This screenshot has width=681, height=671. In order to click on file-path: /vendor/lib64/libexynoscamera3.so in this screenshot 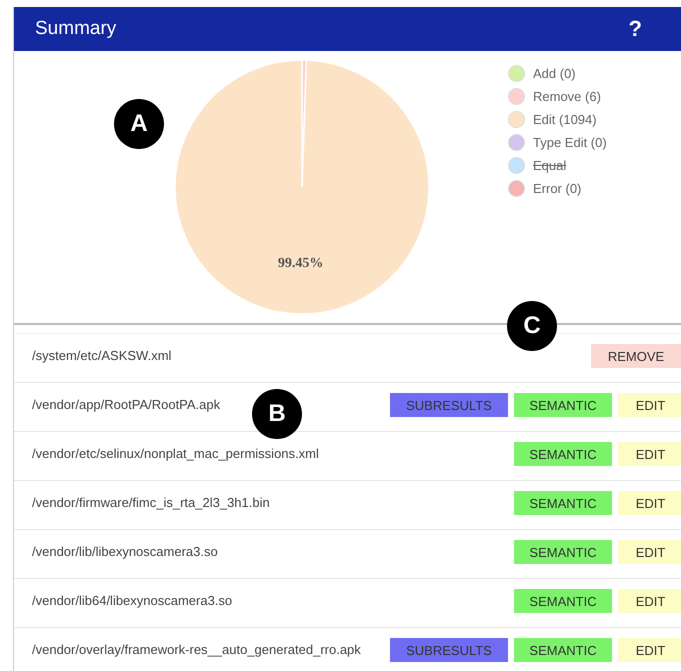, I will do `click(132, 600)`.